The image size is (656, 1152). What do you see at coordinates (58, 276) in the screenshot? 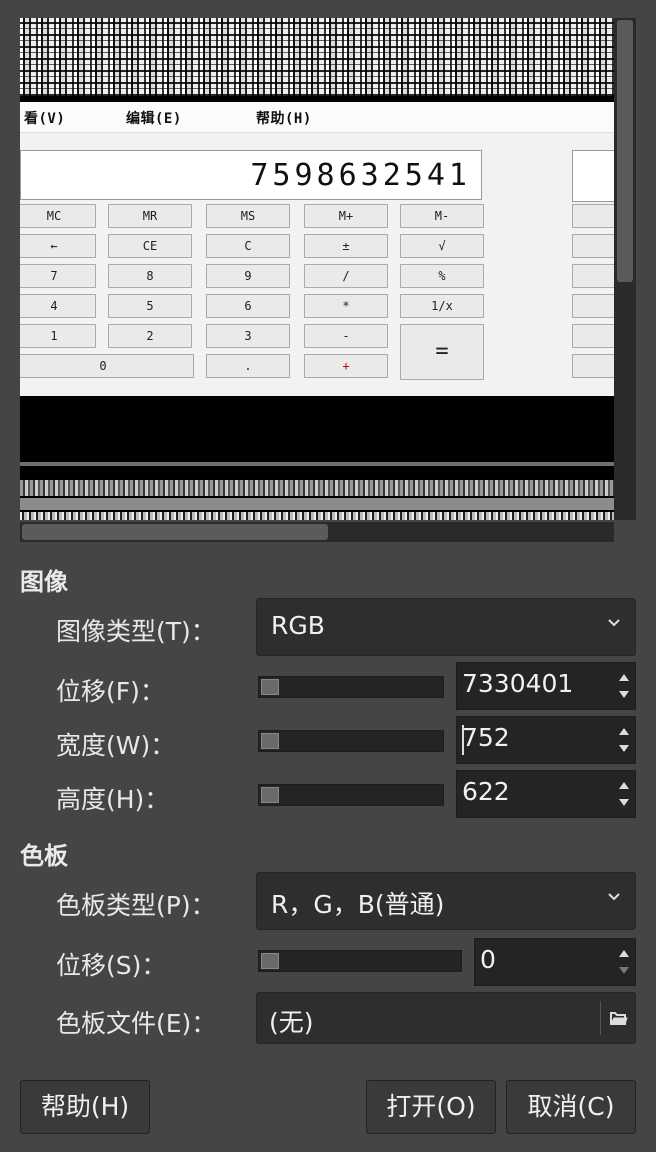
I see `preview-key: 7` at bounding box center [58, 276].